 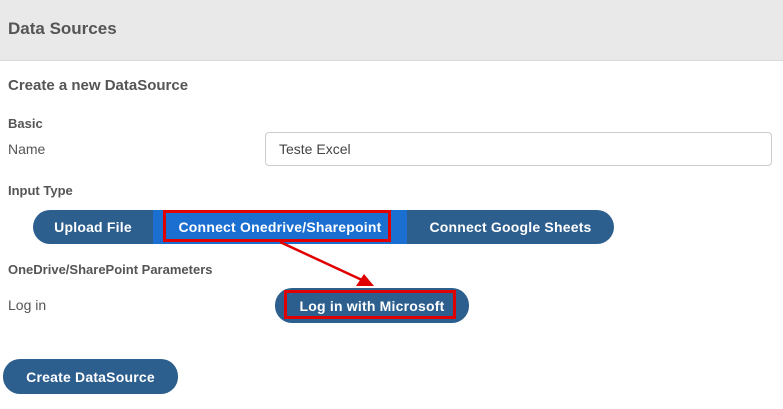 I want to click on basic-group-label: Basic, so click(x=25, y=123).